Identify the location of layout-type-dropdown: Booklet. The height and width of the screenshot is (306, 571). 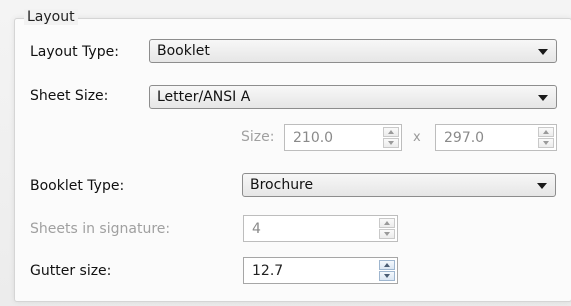
(353, 51).